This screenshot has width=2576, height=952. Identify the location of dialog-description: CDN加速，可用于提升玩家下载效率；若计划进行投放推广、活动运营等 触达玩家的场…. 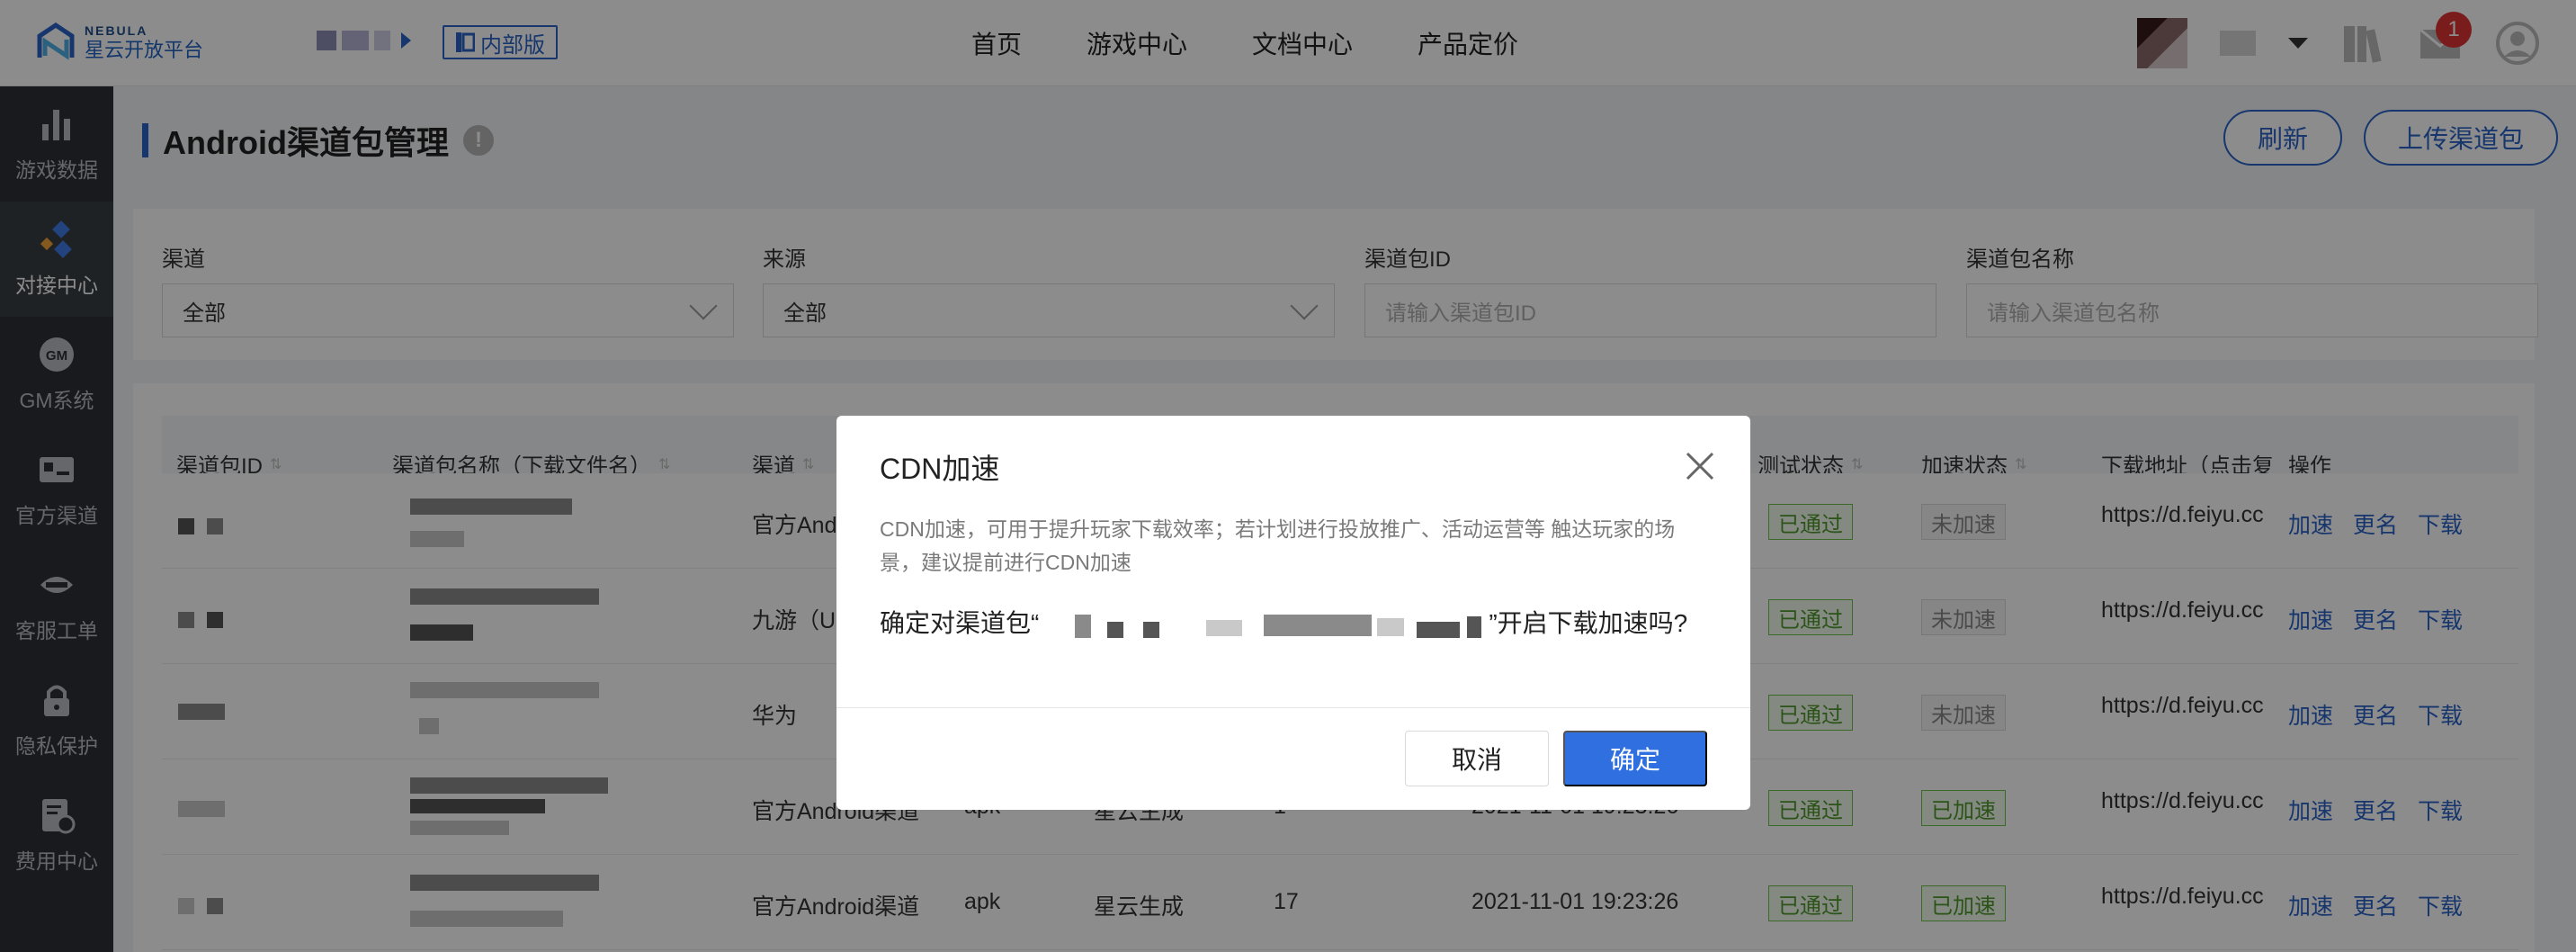
(1278, 545).